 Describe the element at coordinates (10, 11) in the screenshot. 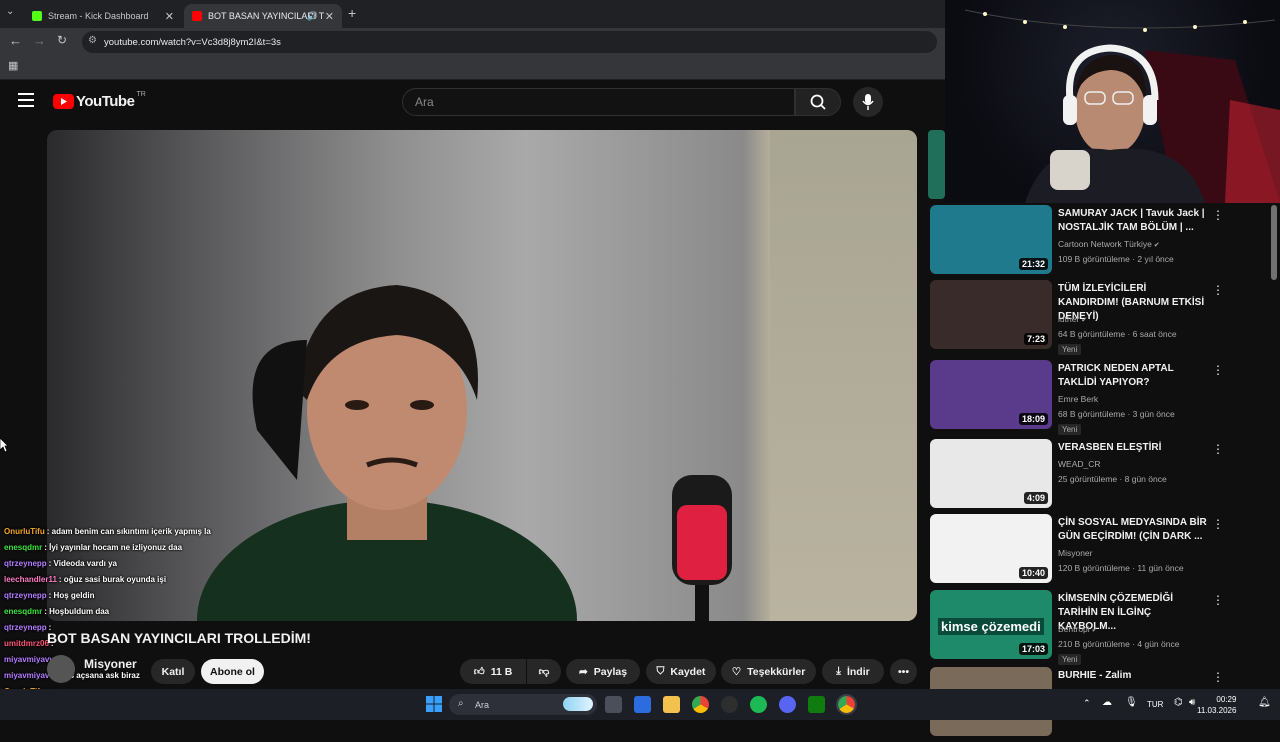

I see `tab-search-icon: ⌄` at that location.